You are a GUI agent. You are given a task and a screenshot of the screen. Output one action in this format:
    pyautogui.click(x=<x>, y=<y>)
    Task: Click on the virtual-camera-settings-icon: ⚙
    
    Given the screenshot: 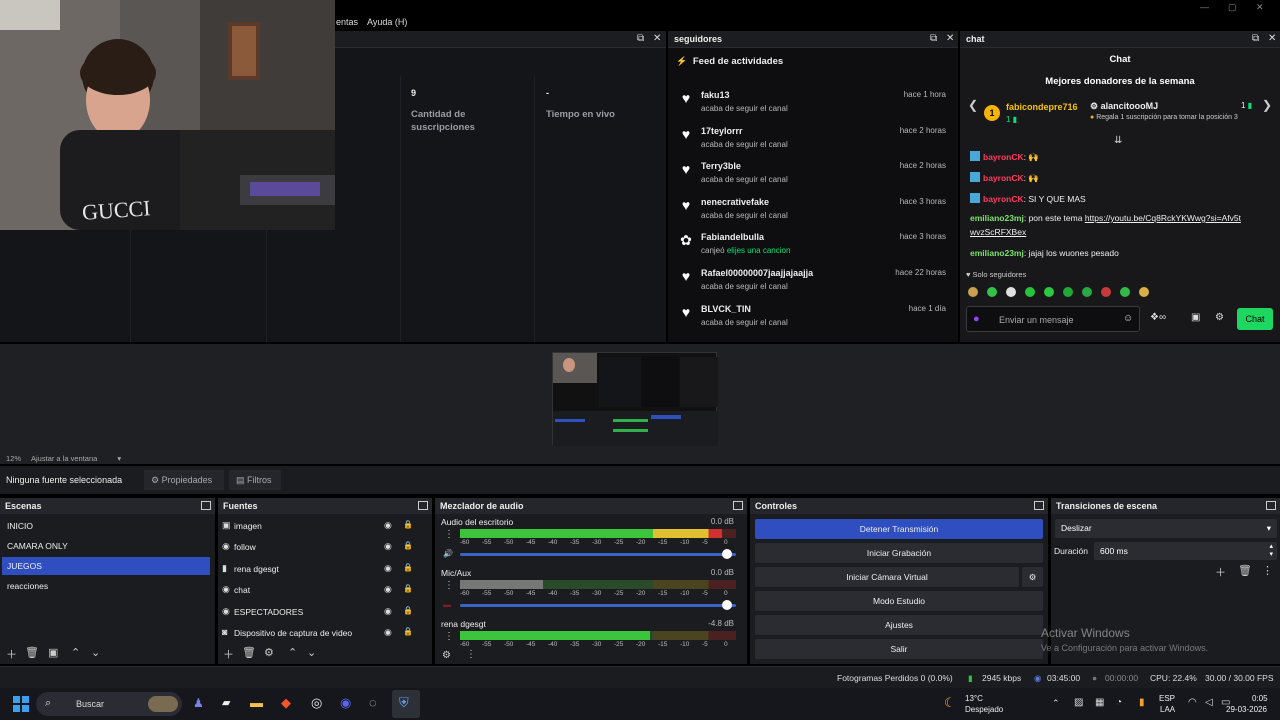 What is the action you would take?
    pyautogui.click(x=1032, y=577)
    